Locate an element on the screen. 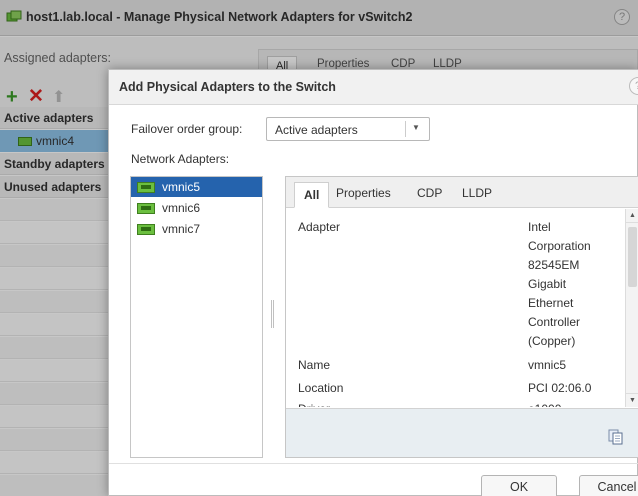 The height and width of the screenshot is (496, 638). details-footer is located at coordinates (462, 432).